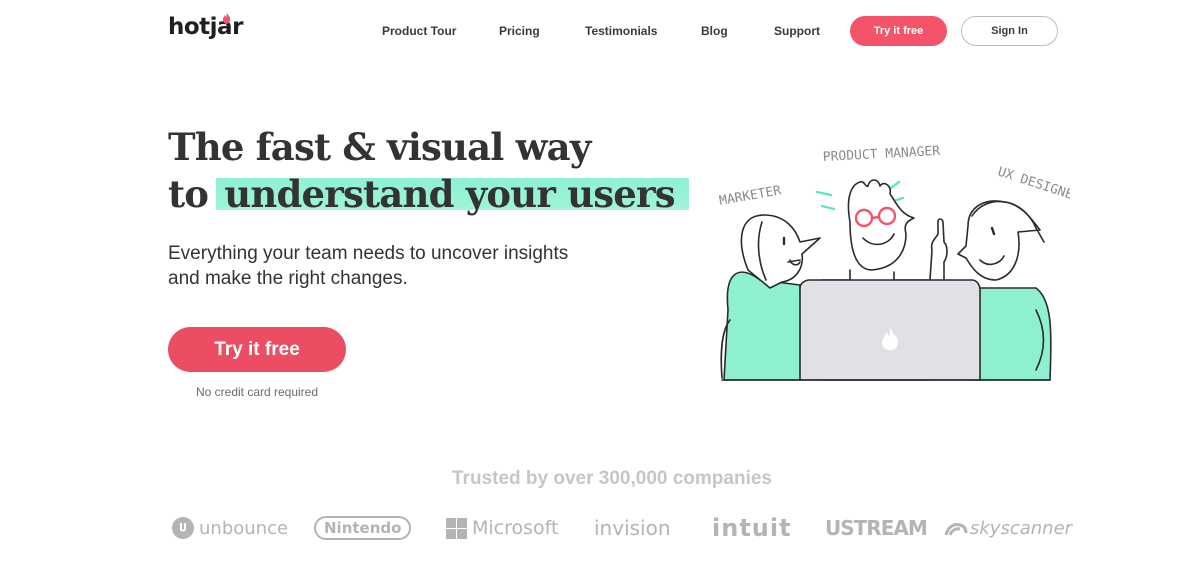 The image size is (1200, 573). I want to click on nav-support: Support, so click(797, 31).